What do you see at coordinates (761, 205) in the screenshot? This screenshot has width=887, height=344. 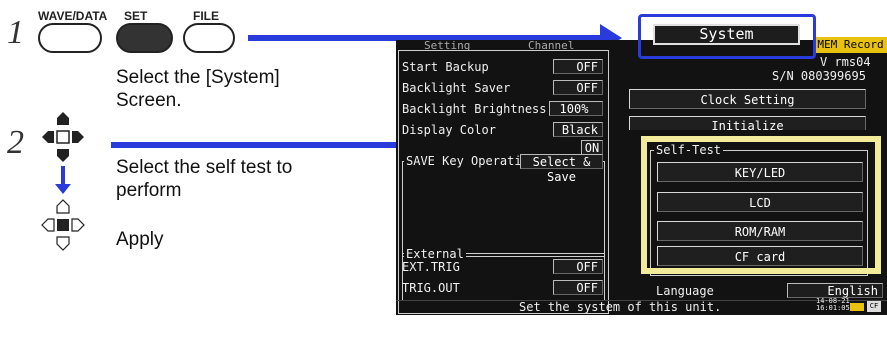 I see `self-test-highlight` at bounding box center [761, 205].